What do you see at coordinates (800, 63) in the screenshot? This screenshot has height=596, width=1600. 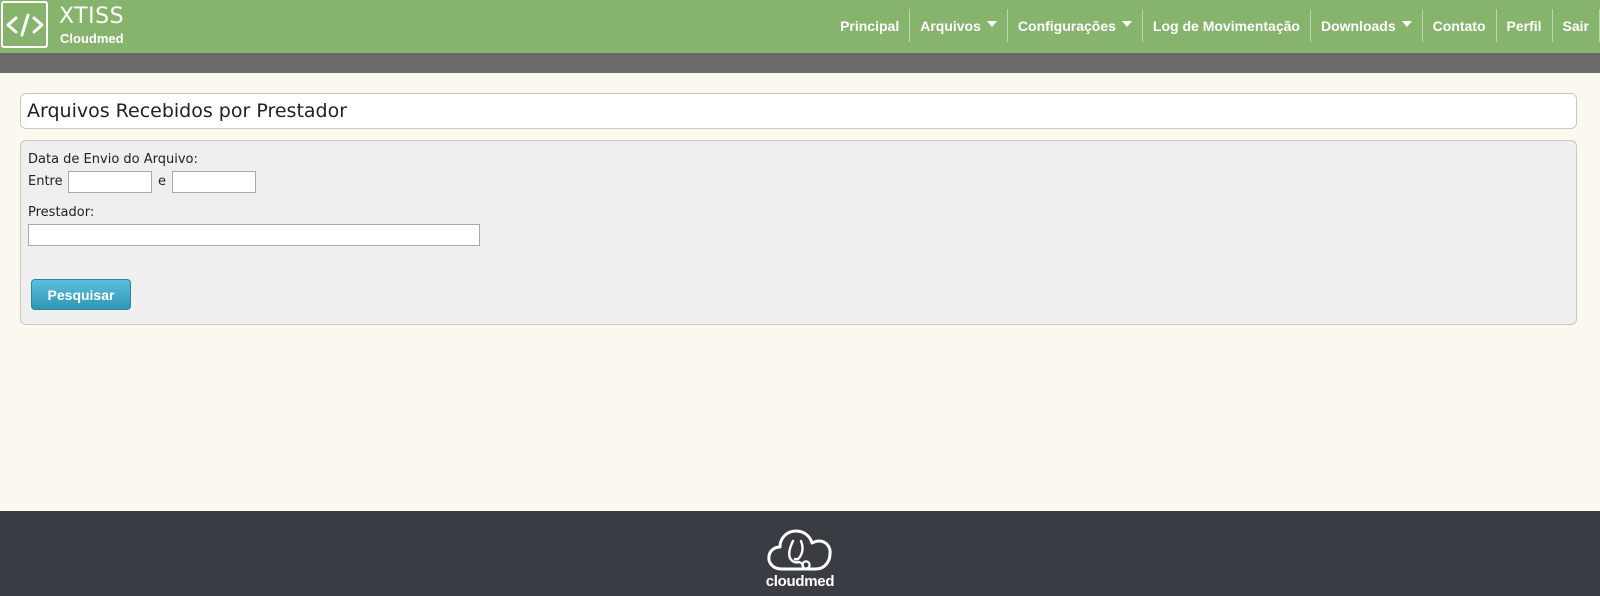 I see `sub-navbar` at bounding box center [800, 63].